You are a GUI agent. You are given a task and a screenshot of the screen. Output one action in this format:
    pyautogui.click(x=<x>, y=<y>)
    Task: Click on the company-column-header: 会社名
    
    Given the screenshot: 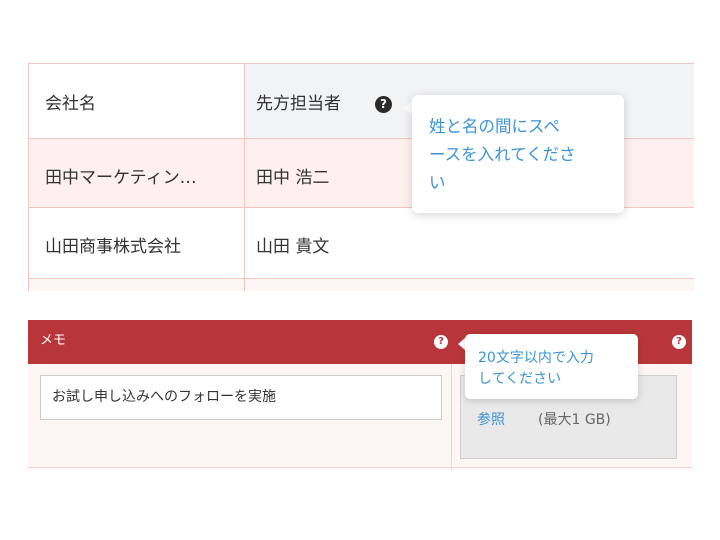 What is the action you would take?
    pyautogui.click(x=70, y=104)
    